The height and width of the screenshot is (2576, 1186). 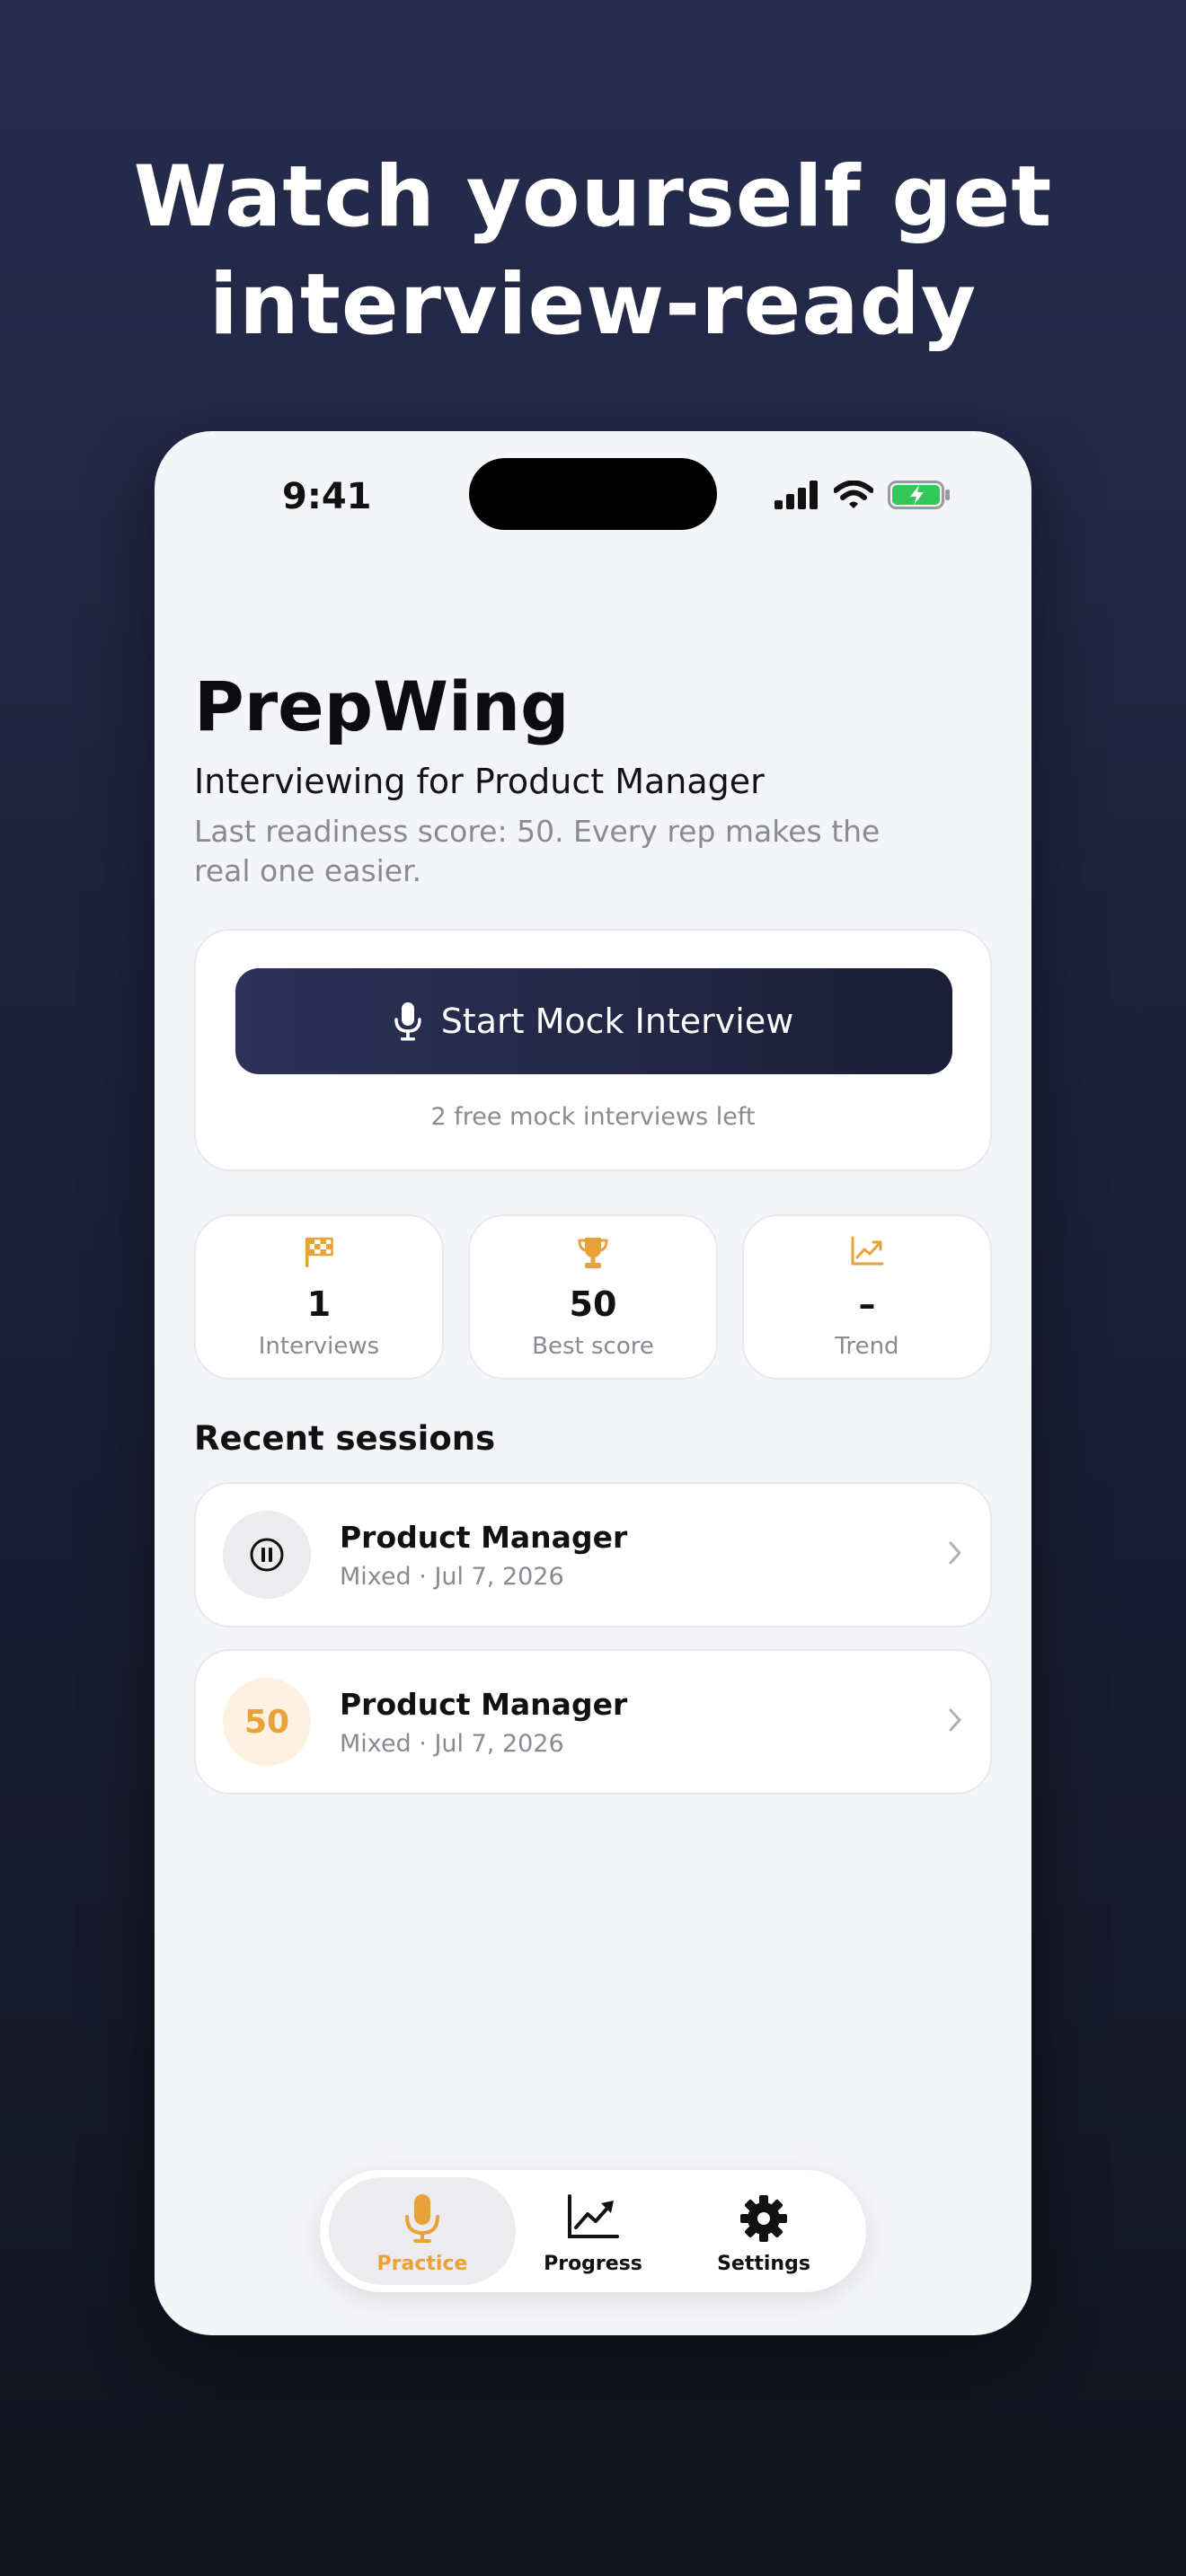 What do you see at coordinates (593, 197) in the screenshot?
I see `headline-line-1: Watch yourself get` at bounding box center [593, 197].